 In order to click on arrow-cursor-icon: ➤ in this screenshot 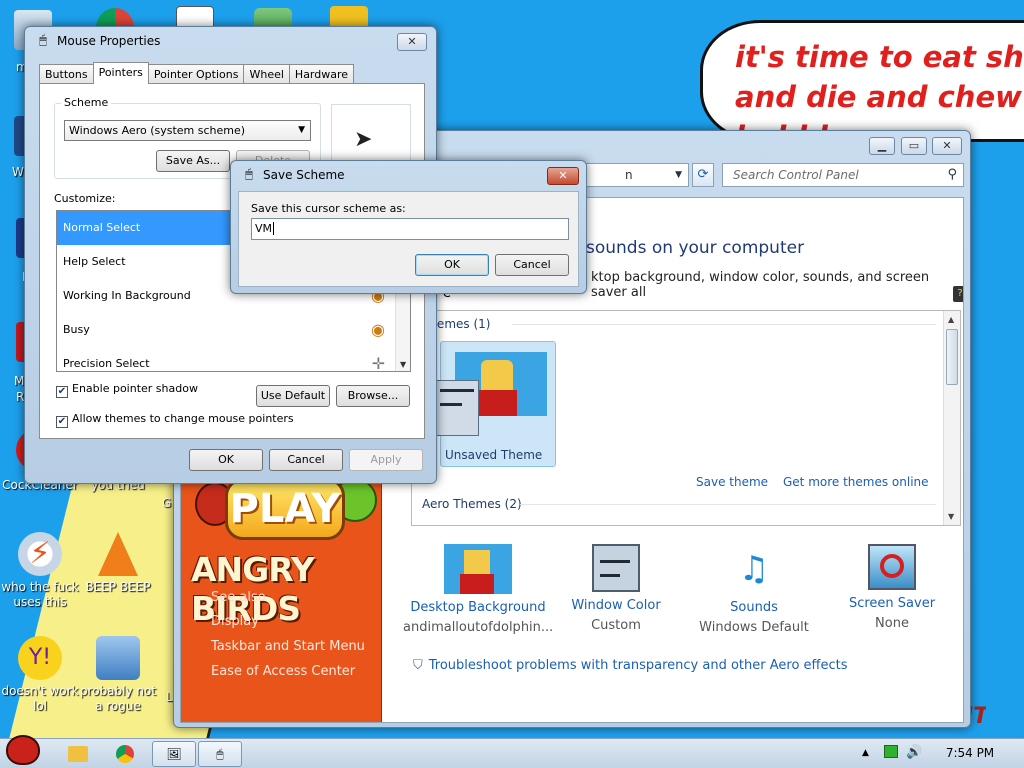, I will do `click(363, 139)`.